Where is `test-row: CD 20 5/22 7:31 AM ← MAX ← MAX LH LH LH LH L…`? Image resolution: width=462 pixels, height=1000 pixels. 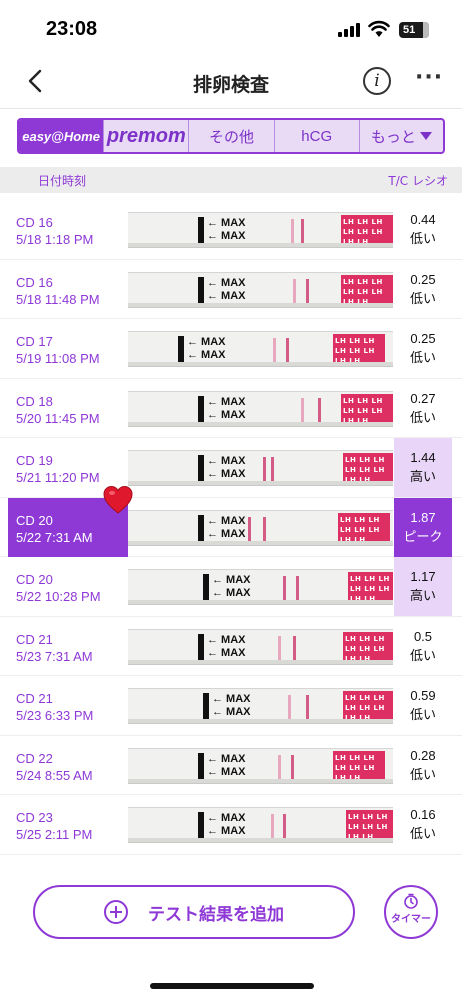 test-row: CD 20 5/22 7:31 AM ← MAX ← MAX LH LH LH LH L… is located at coordinates (231, 521).